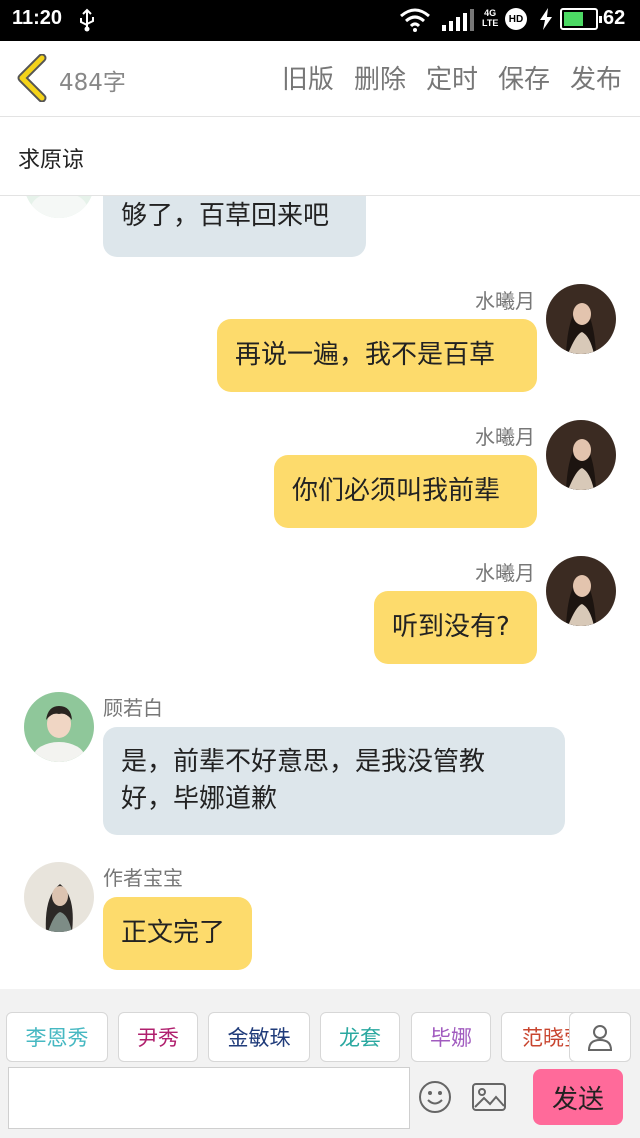 The width and height of the screenshot is (640, 1138). What do you see at coordinates (596, 77) in the screenshot?
I see `publish-button: 发布` at bounding box center [596, 77].